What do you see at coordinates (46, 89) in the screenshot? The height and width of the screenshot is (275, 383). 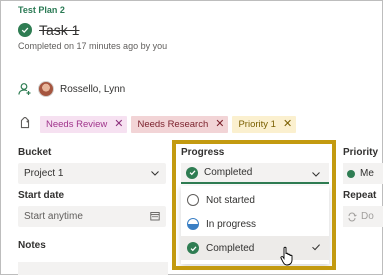 I see `avatar` at bounding box center [46, 89].